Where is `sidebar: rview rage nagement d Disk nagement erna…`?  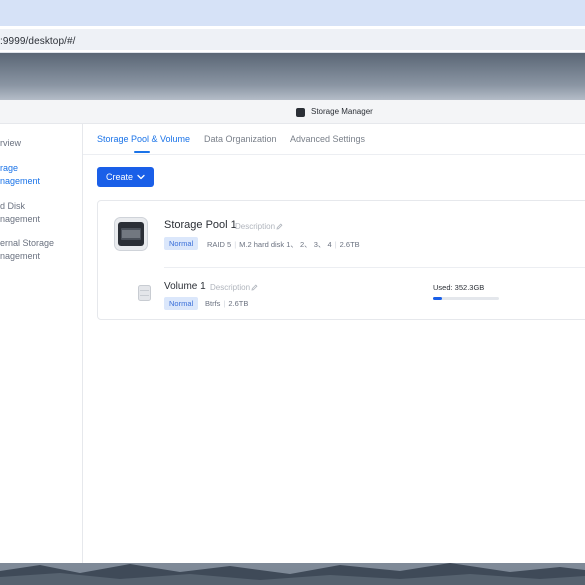
sidebar: rview rage nagement d Disk nagement erna… is located at coordinates (41, 343).